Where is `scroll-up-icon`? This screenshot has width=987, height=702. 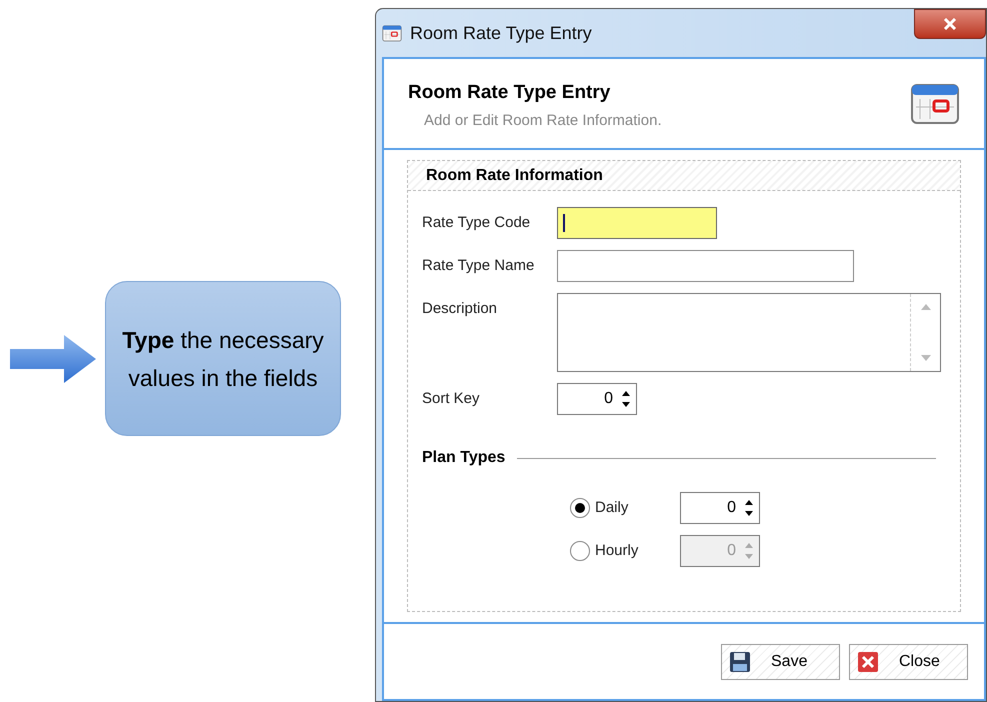 scroll-up-icon is located at coordinates (925, 307).